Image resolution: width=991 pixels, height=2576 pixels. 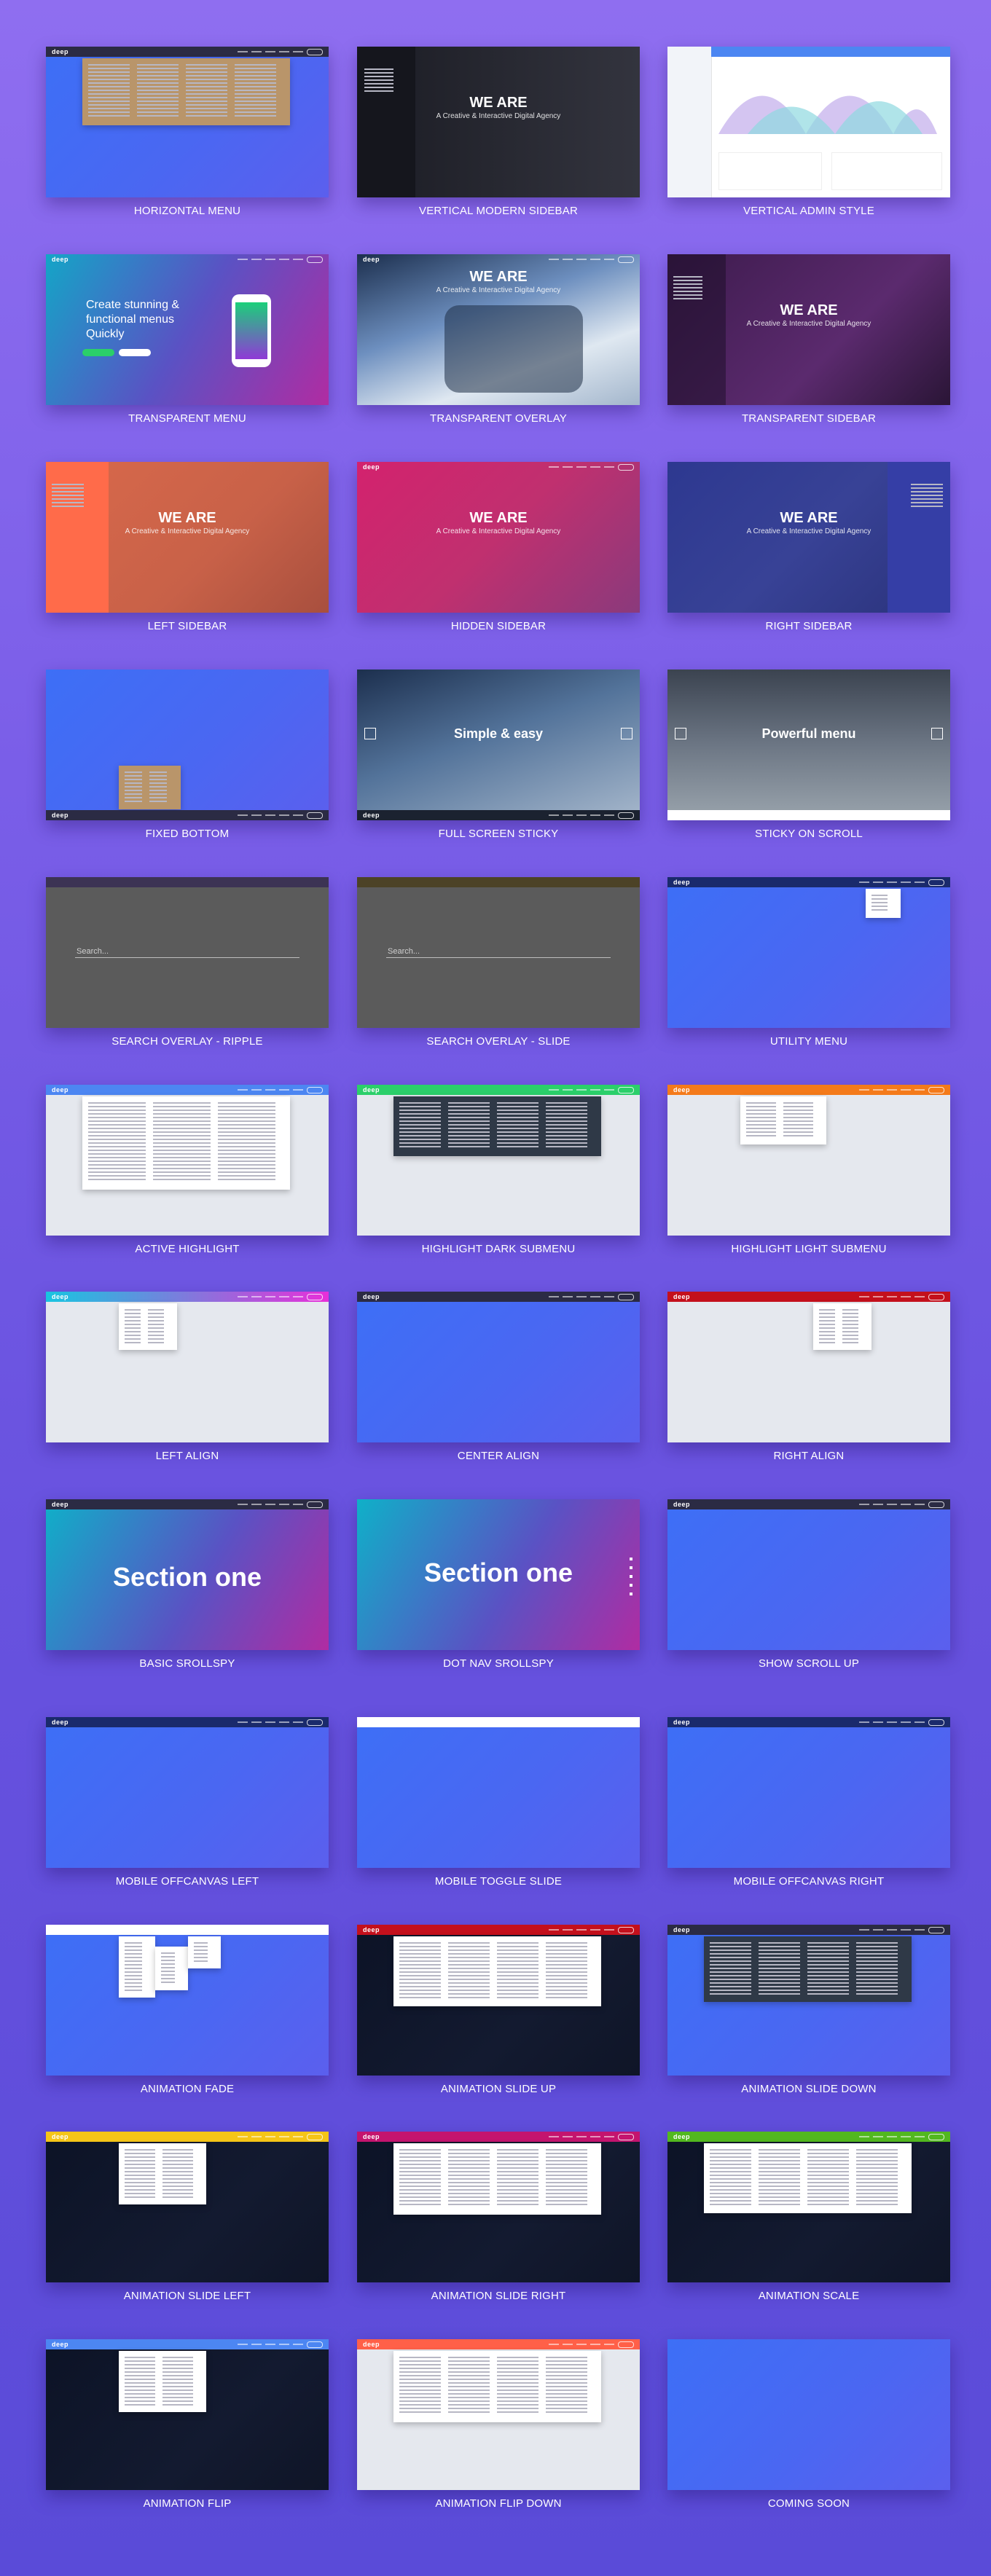 What do you see at coordinates (498, 2089) in the screenshot?
I see `demo-caption: ANIMATION SLIDE UP` at bounding box center [498, 2089].